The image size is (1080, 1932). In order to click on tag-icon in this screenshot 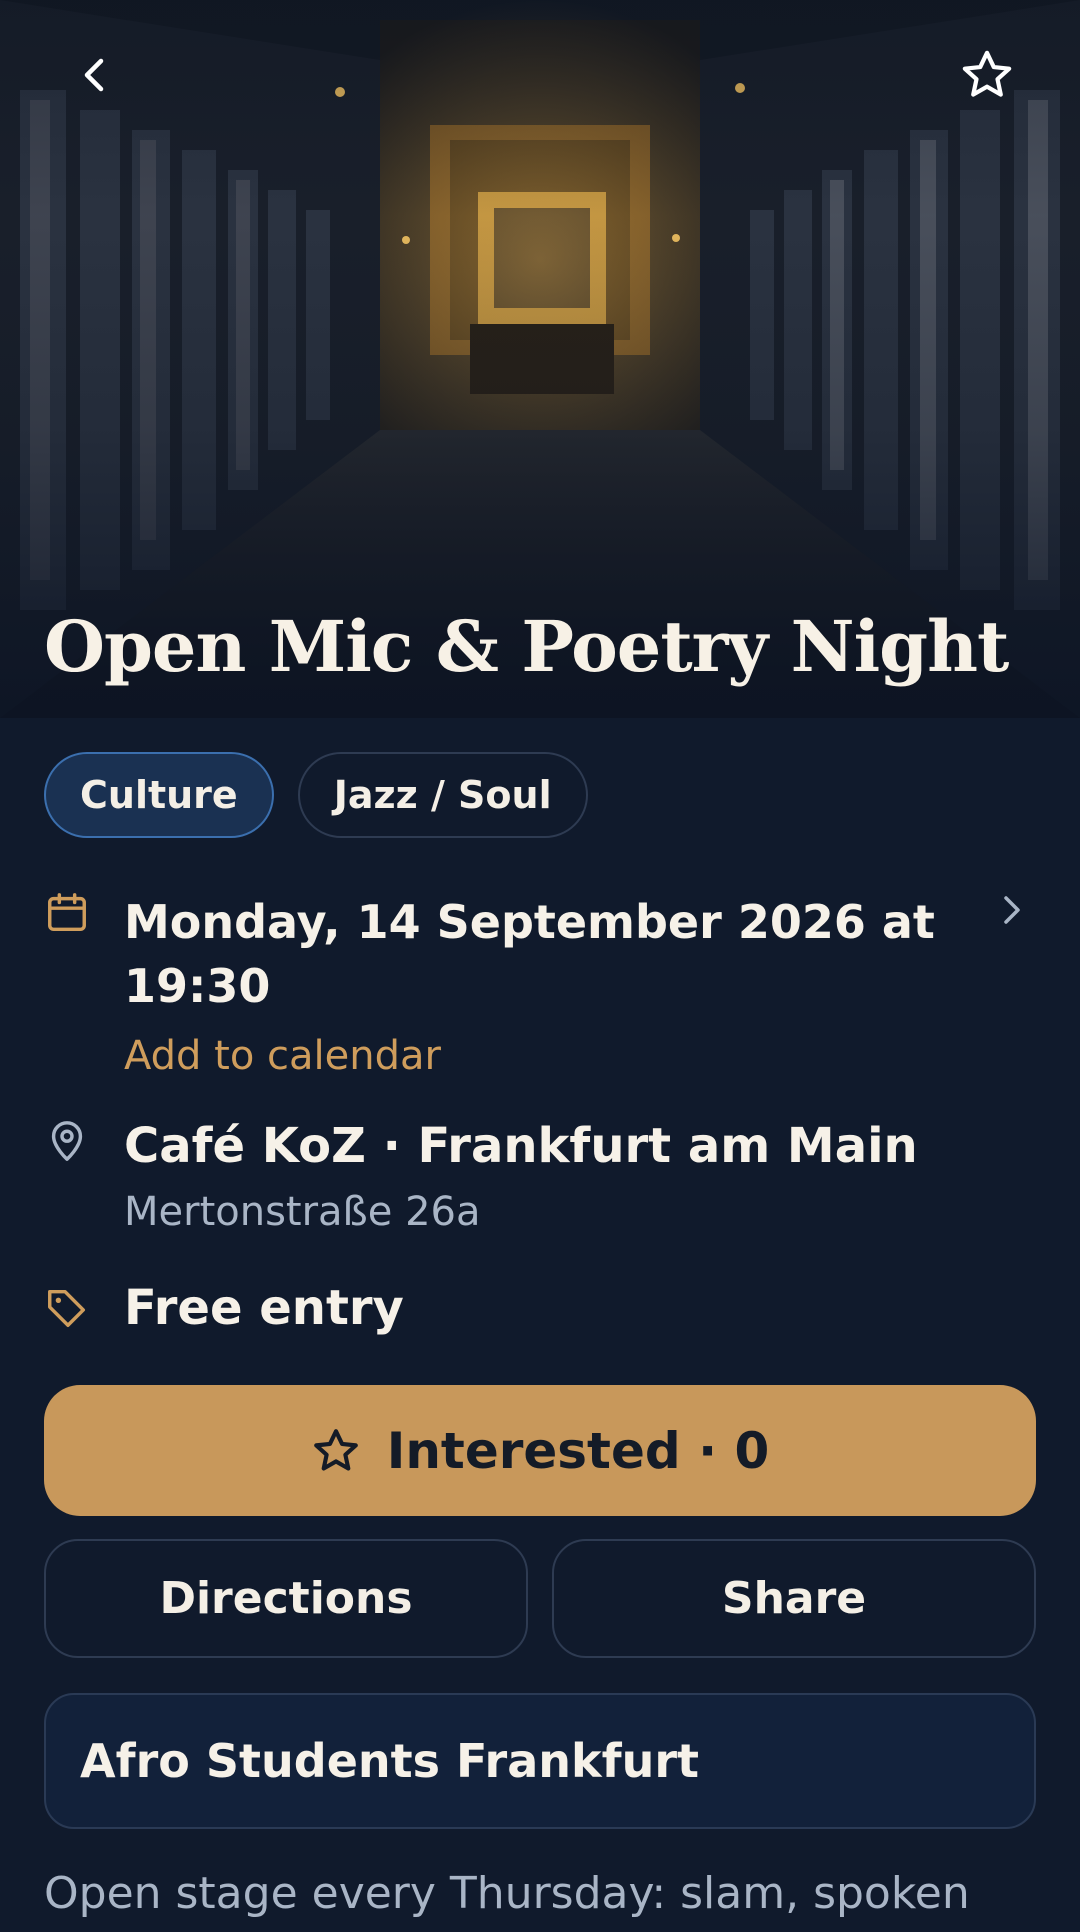, I will do `click(67, 1308)`.